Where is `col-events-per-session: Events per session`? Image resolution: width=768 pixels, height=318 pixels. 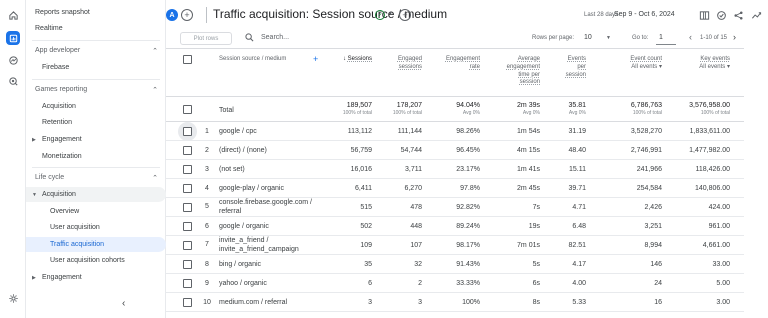
col-events-per-session: Events per session is located at coordinates (568, 67).